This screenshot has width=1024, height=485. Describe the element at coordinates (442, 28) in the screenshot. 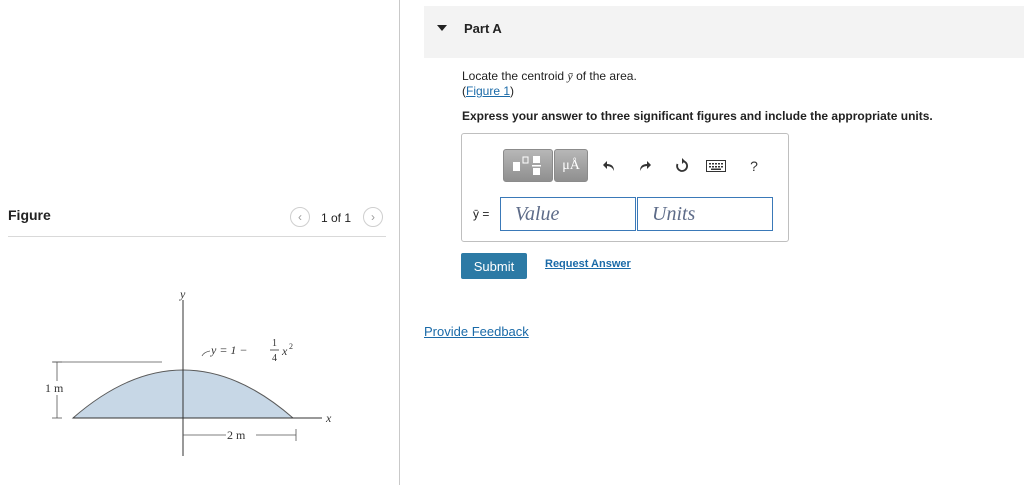

I see `caret-down-icon` at that location.